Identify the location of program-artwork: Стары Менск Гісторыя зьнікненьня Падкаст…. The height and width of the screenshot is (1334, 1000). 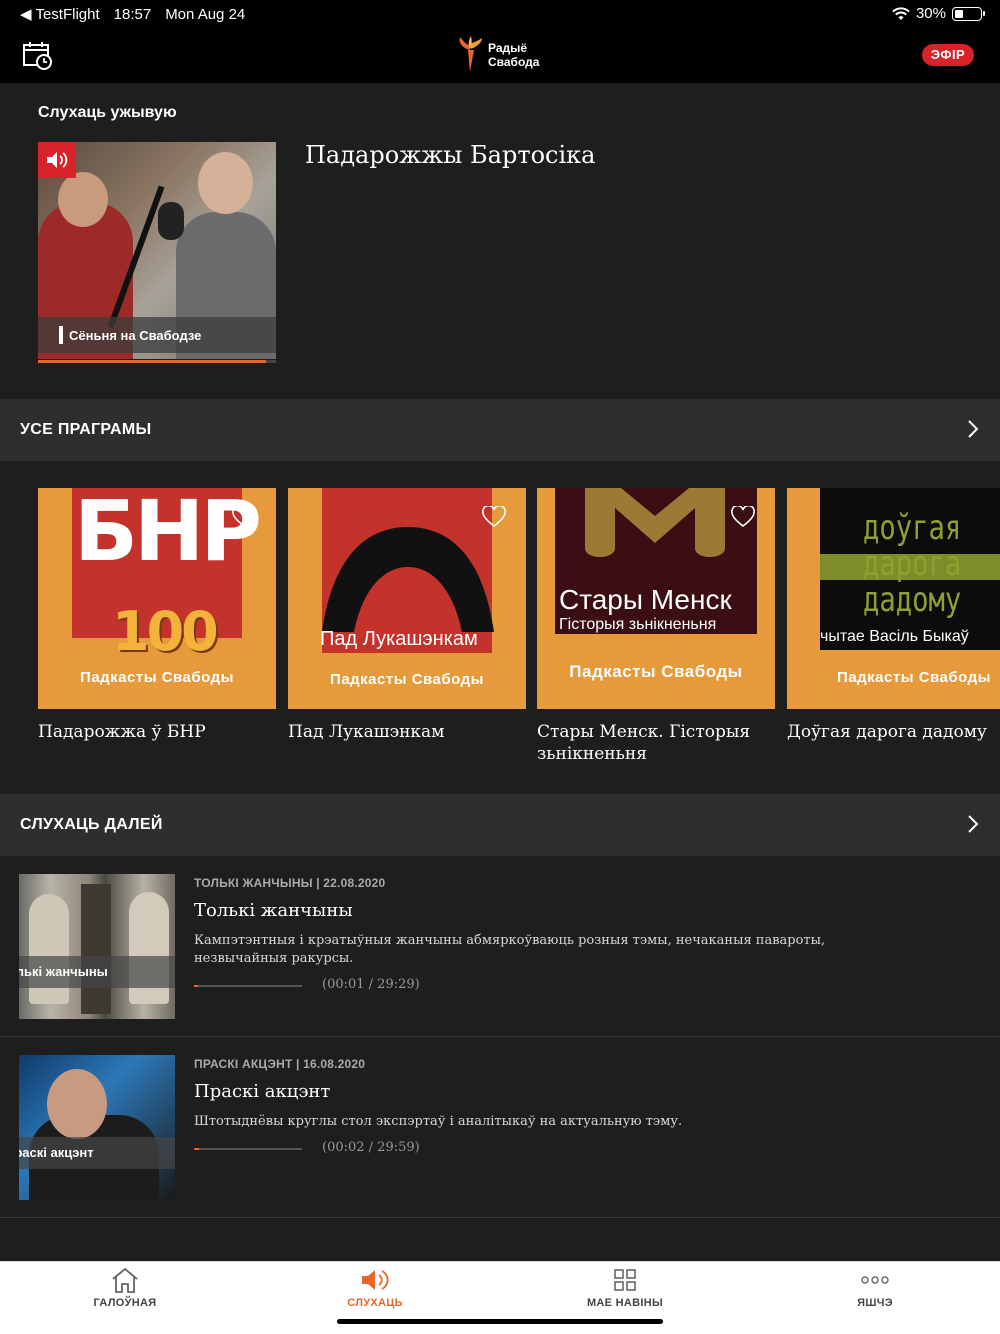
(656, 598).